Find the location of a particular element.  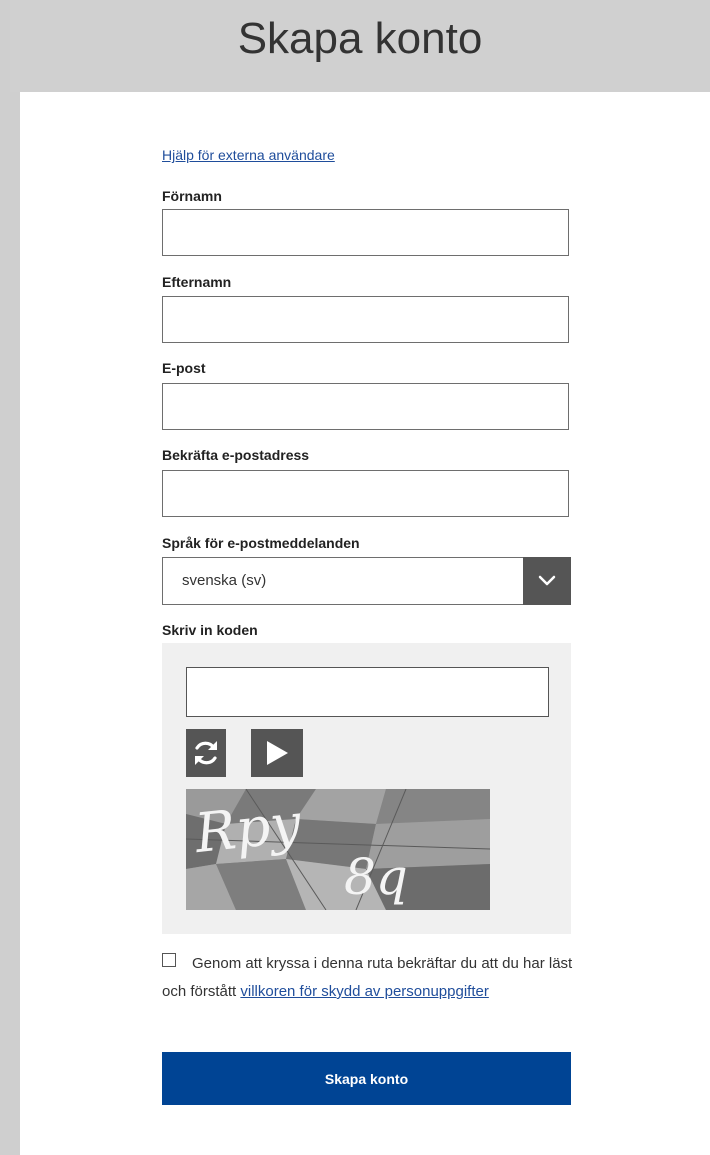

create-account-button: Skapa konto is located at coordinates (366, 1078).